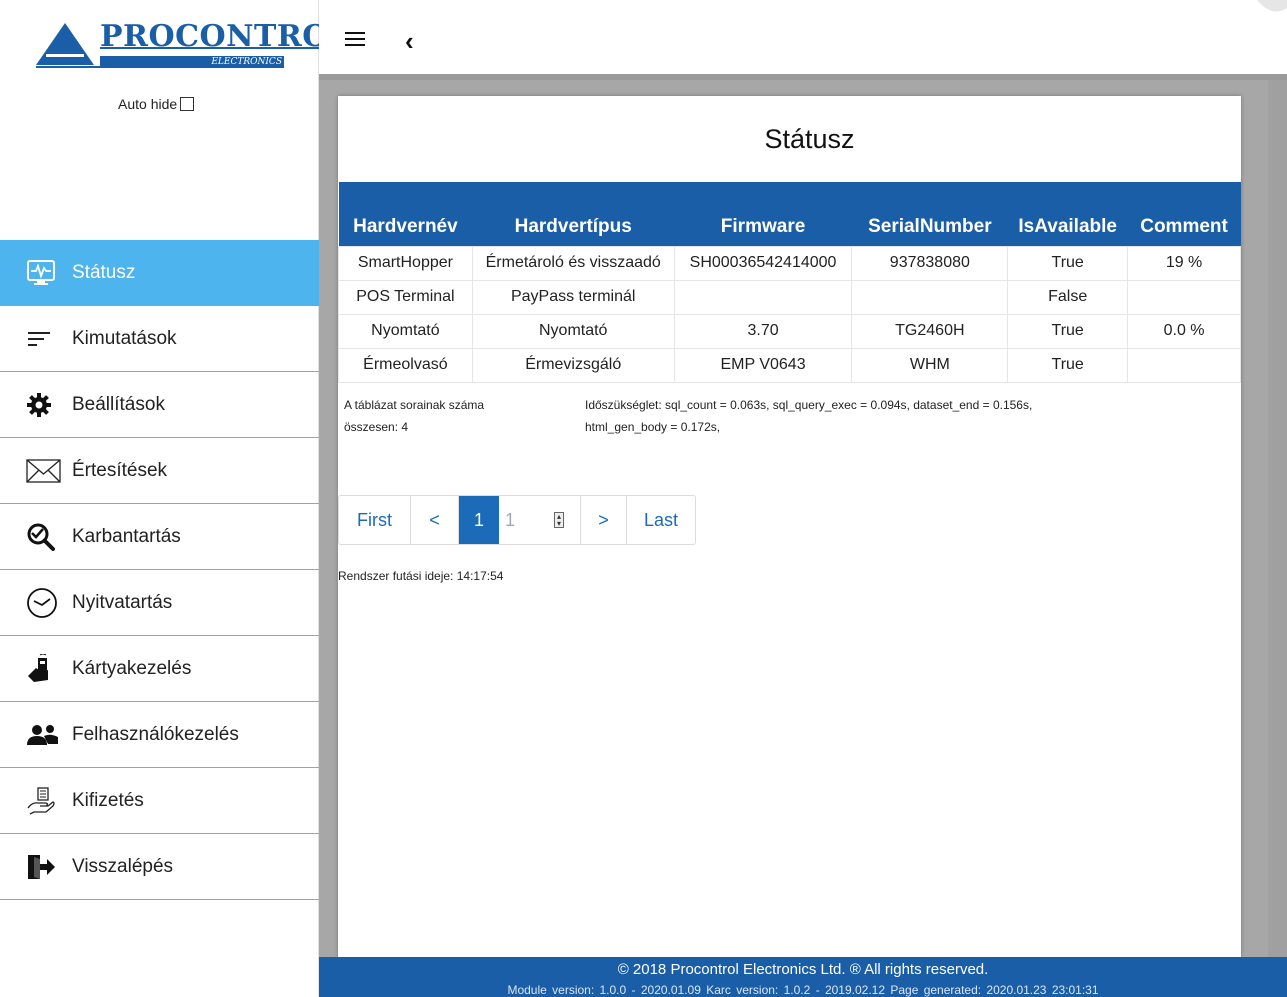 Image resolution: width=1287 pixels, height=997 pixels. Describe the element at coordinates (406, 214) in the screenshot. I see `col-header-hardvernev: Hardvernév` at that location.